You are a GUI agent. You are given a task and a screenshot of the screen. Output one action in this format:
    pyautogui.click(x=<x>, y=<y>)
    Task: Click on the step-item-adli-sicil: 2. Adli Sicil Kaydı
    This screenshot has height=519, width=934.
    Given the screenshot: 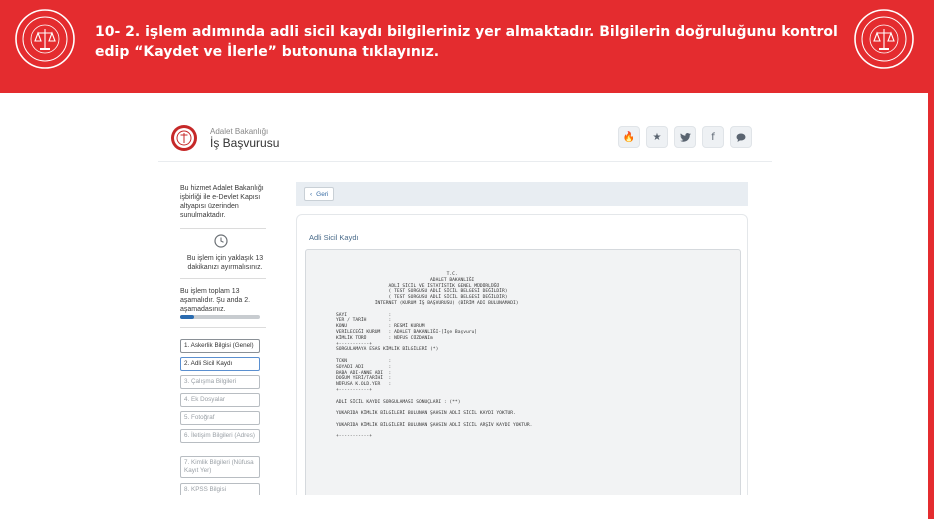 What is the action you would take?
    pyautogui.click(x=220, y=364)
    